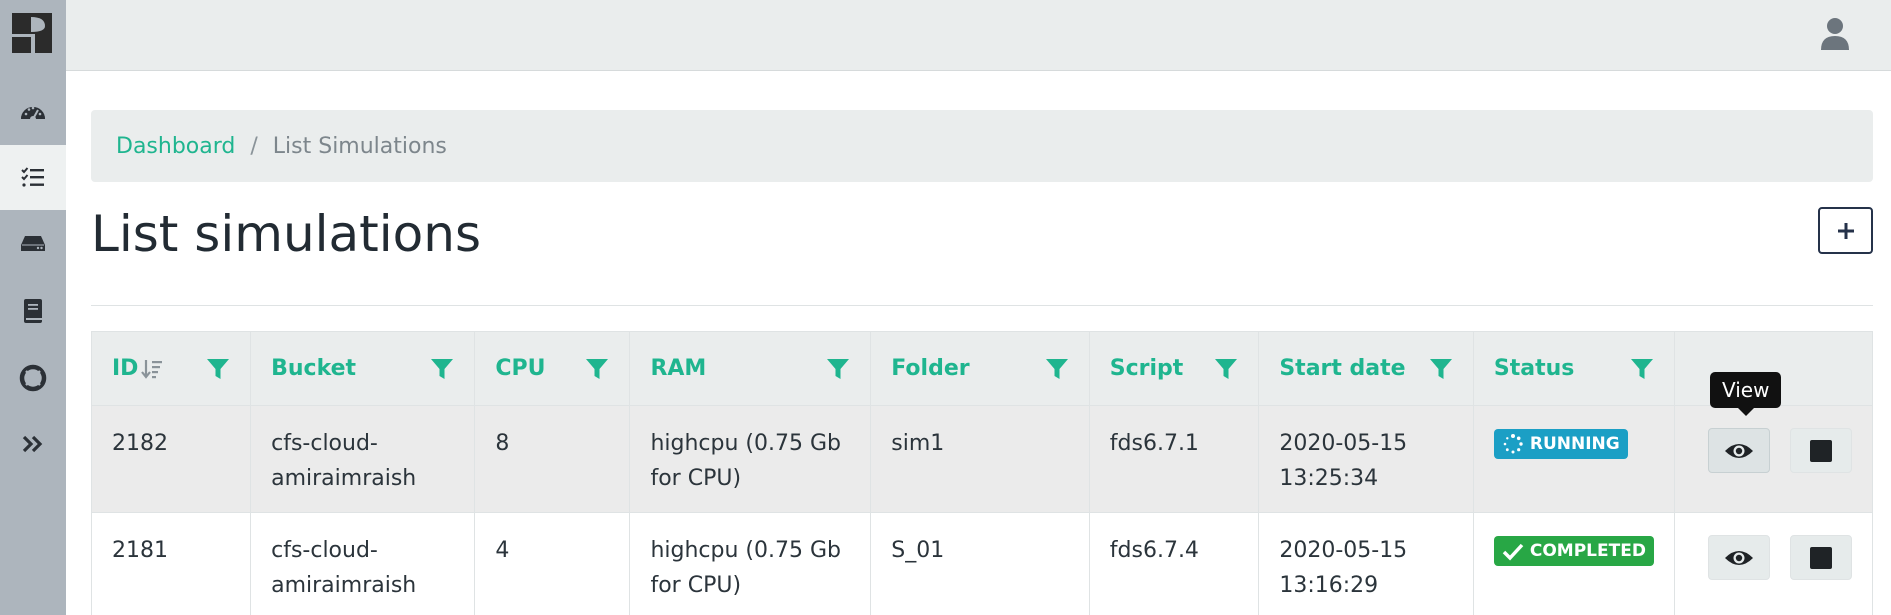 Image resolution: width=1891 pixels, height=615 pixels. What do you see at coordinates (1146, 368) in the screenshot?
I see `column-label: Script` at bounding box center [1146, 368].